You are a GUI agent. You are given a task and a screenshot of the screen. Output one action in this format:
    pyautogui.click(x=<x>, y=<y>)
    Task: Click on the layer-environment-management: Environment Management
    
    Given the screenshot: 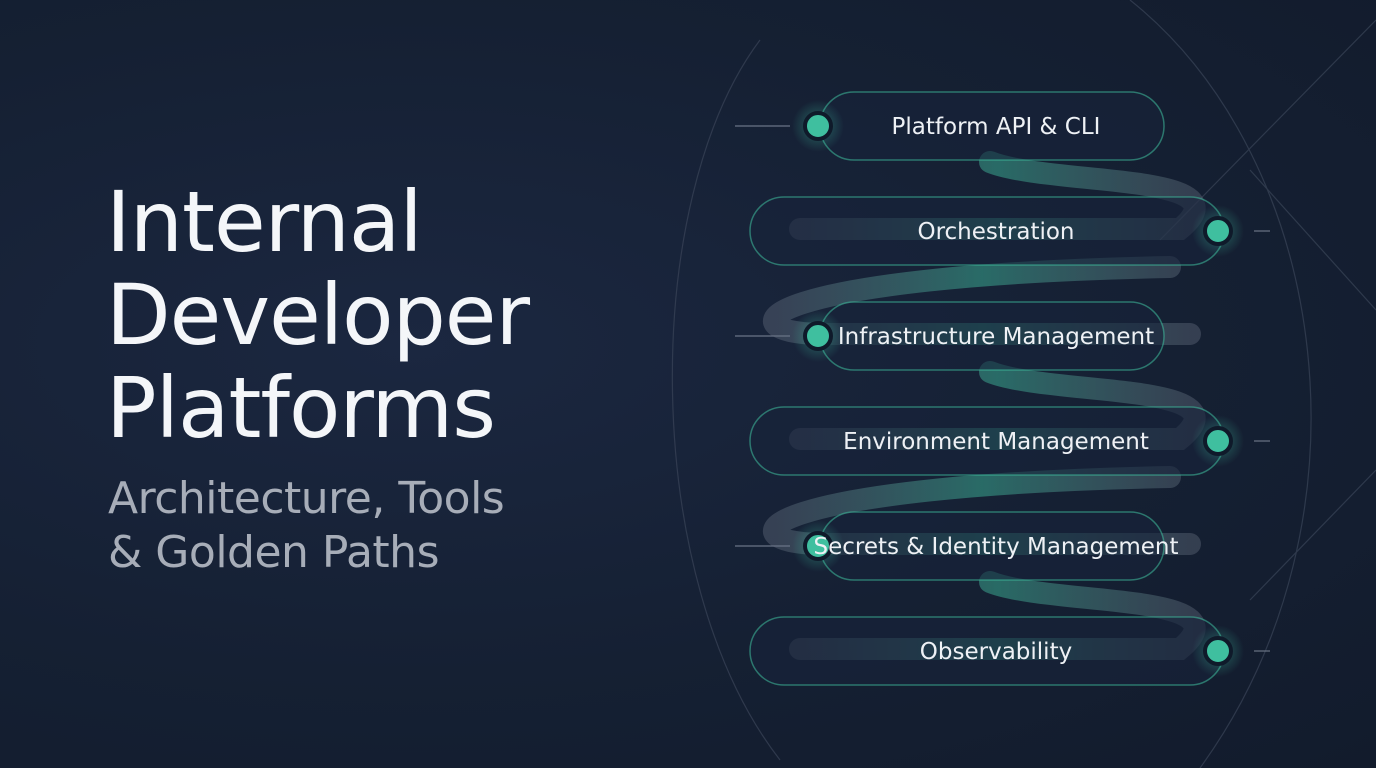 What is the action you would take?
    pyautogui.click(x=1009, y=441)
    